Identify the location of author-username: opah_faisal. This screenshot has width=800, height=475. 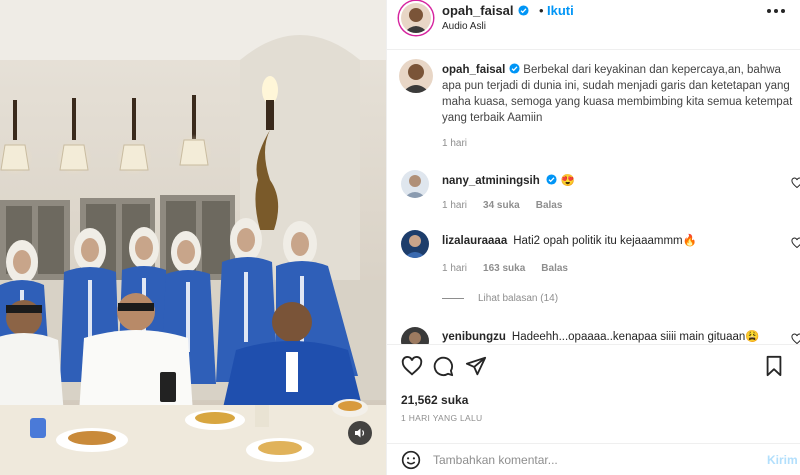
(485, 10).